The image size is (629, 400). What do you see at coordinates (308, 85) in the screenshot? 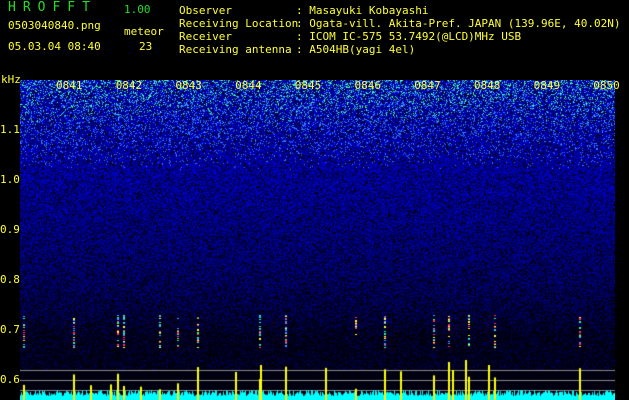
I see `time-label: 0845` at bounding box center [308, 85].